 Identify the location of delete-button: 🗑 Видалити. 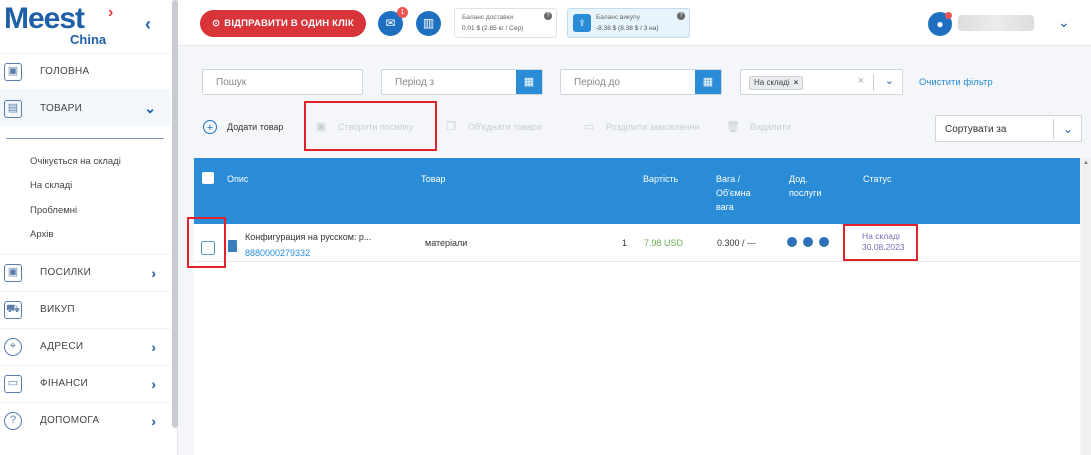
(758, 127).